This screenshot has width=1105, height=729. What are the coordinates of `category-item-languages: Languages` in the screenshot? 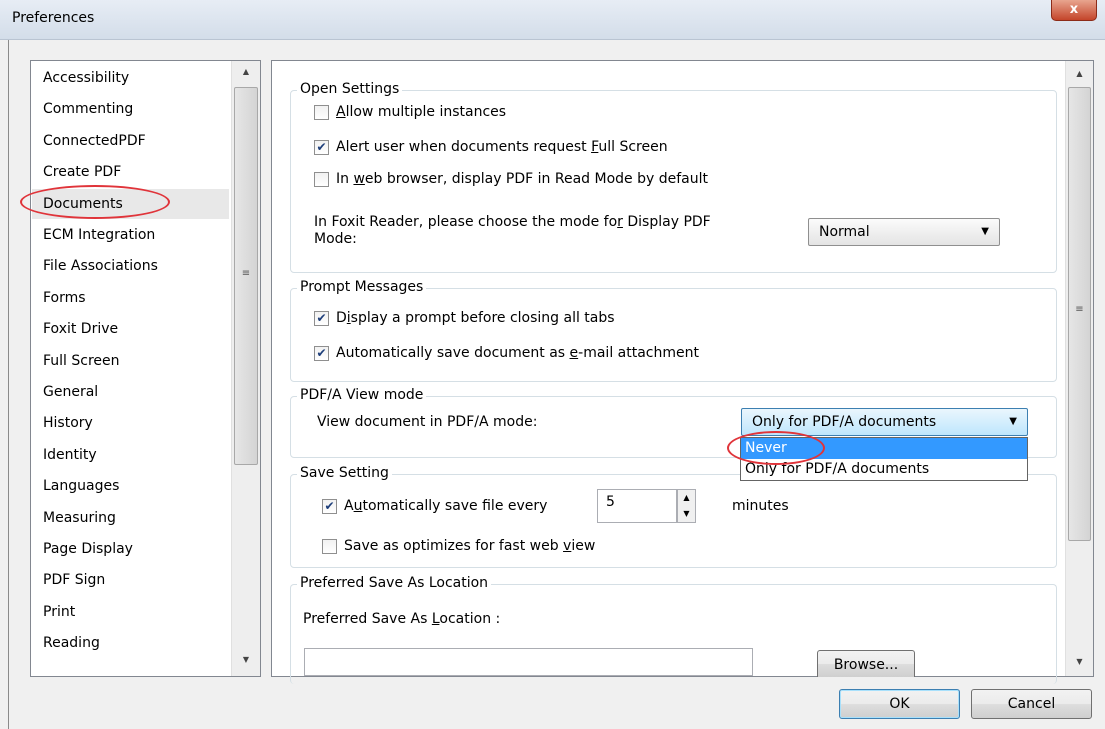 It's located at (136, 486).